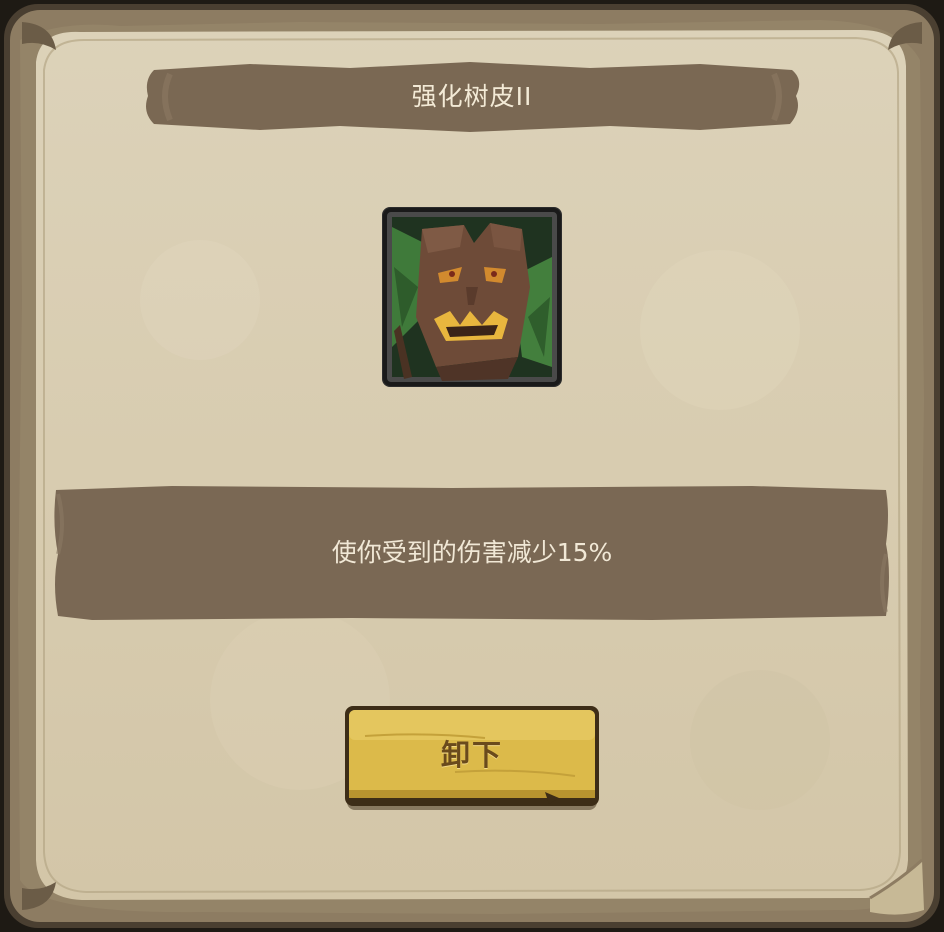 This screenshot has height=932, width=944. What do you see at coordinates (472, 552) in the screenshot?
I see `skill-description: 使你受到的伤害减少15%` at bounding box center [472, 552].